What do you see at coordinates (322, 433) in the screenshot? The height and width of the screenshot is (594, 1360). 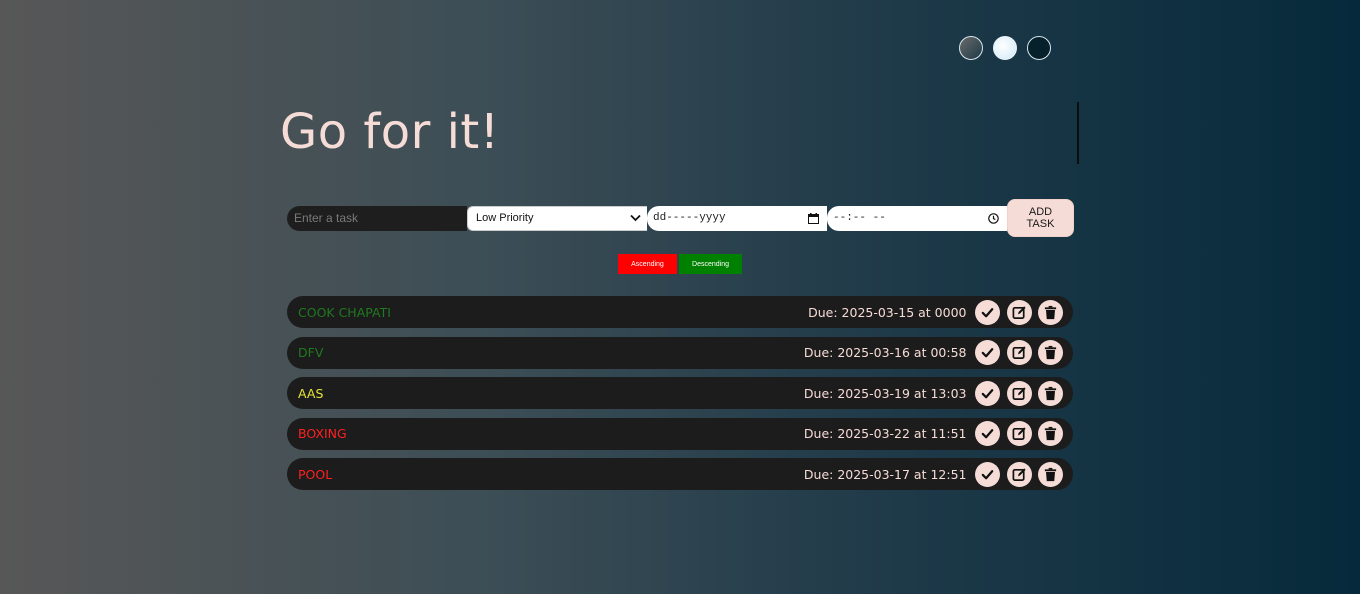 I see `todo-title: BOXING` at bounding box center [322, 433].